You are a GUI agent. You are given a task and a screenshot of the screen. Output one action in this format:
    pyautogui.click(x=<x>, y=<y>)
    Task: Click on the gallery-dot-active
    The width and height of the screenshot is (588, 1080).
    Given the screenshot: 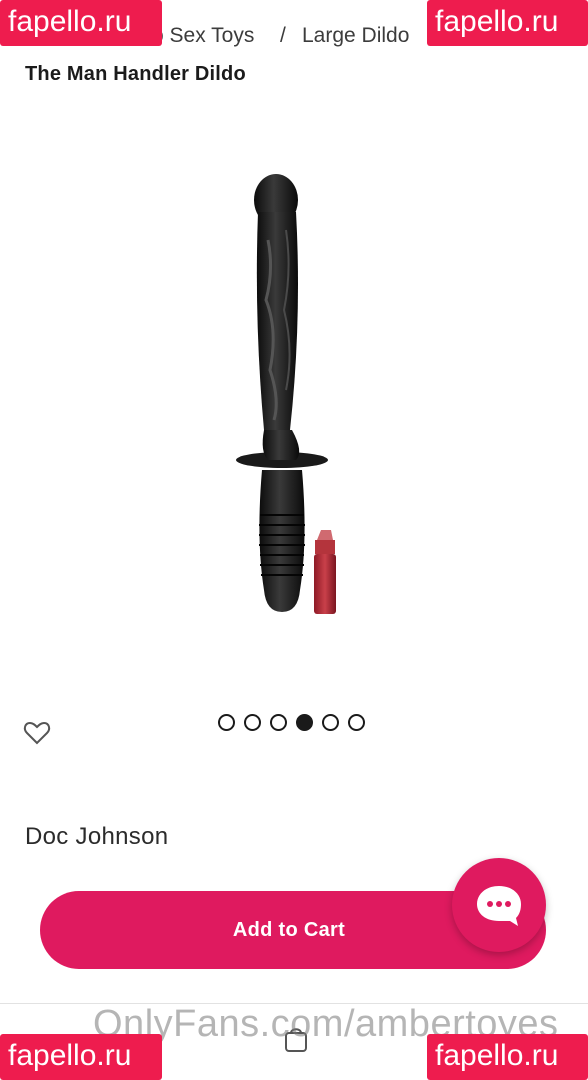 What is the action you would take?
    pyautogui.click(x=304, y=722)
    